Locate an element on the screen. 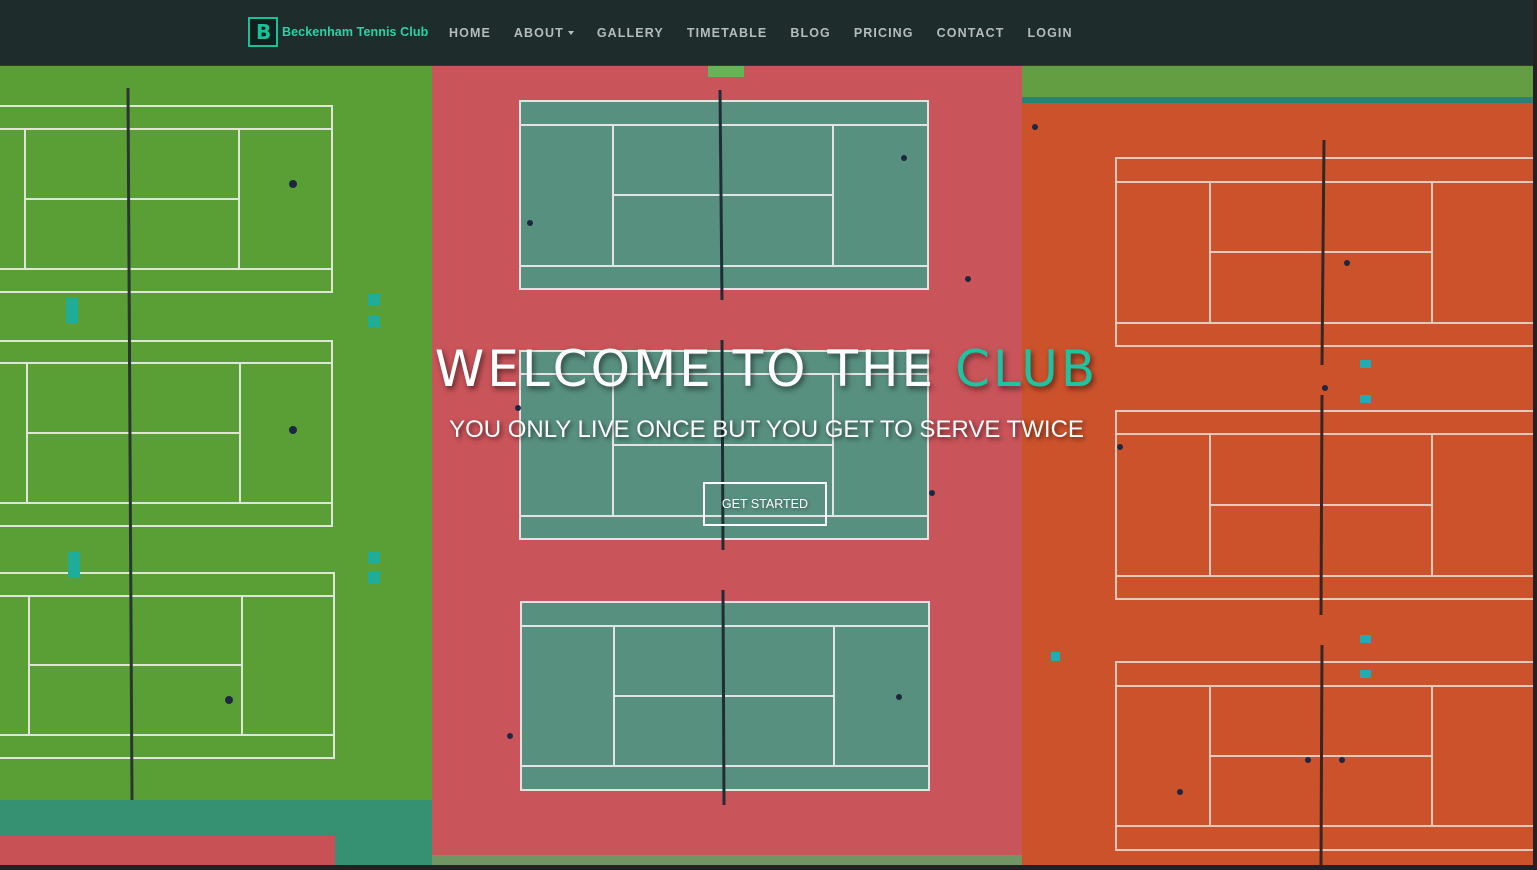 The width and height of the screenshot is (1537, 870). nav-login: LOGIN is located at coordinates (1050, 33).